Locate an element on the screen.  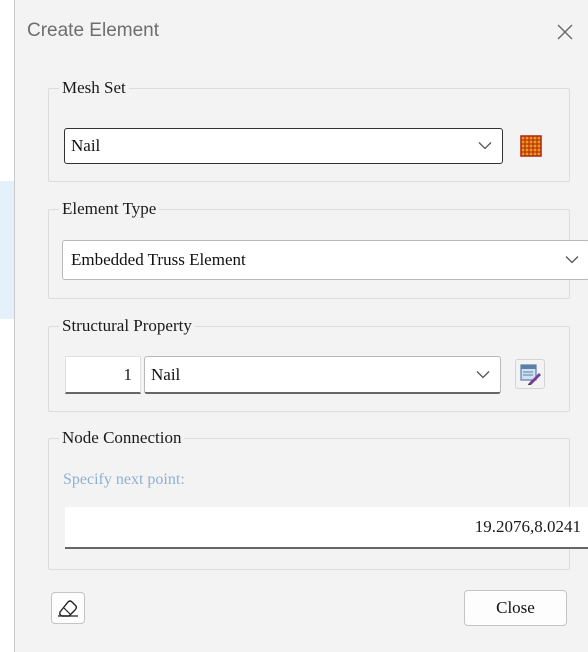
property-edit-icon is located at coordinates (530, 374).